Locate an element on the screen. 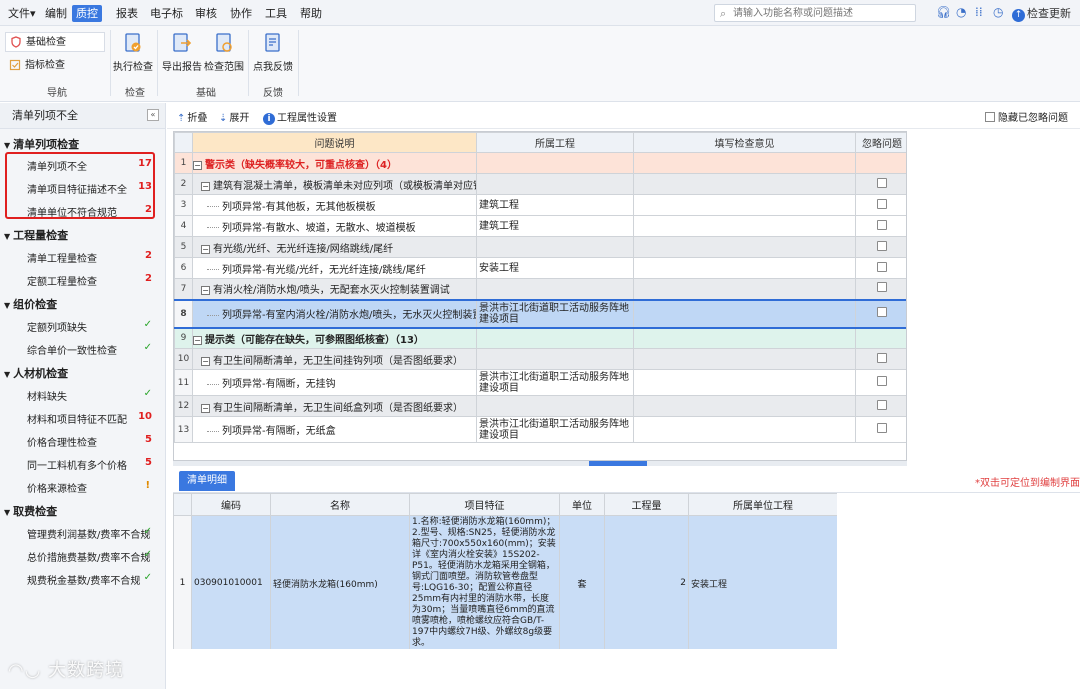 Image resolution: width=1080 pixels, height=689 pixels. detail-header-feature: 项目特征 is located at coordinates (484, 504).